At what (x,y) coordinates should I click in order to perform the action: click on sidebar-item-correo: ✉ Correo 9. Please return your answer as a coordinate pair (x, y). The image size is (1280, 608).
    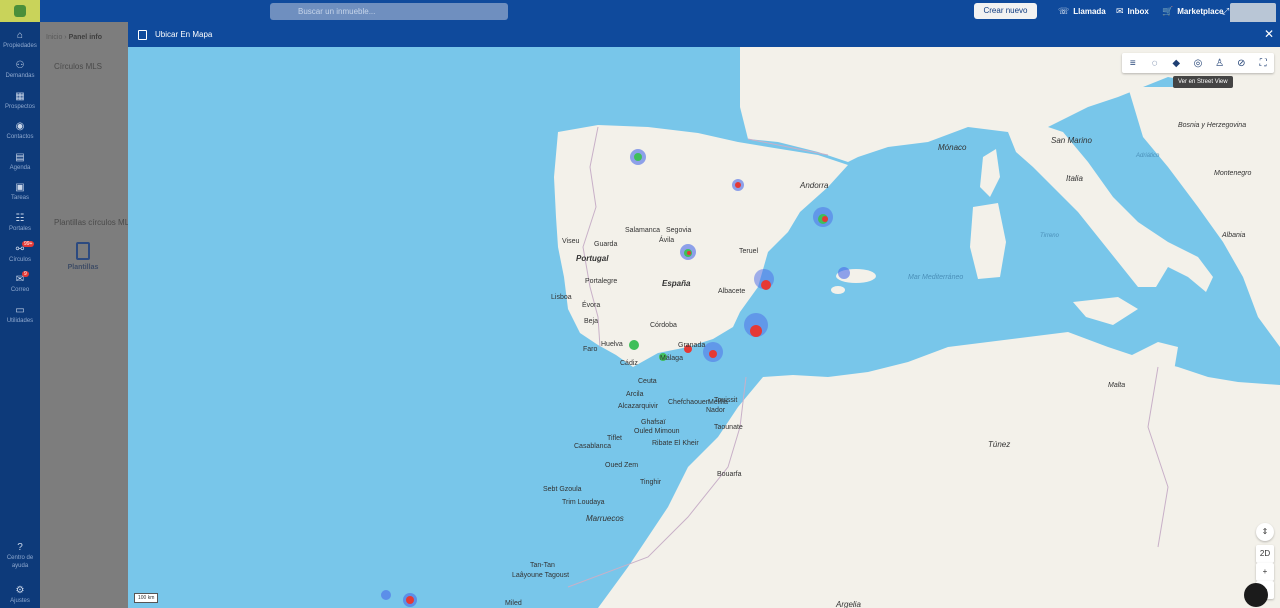
    Looking at the image, I should click on (20, 282).